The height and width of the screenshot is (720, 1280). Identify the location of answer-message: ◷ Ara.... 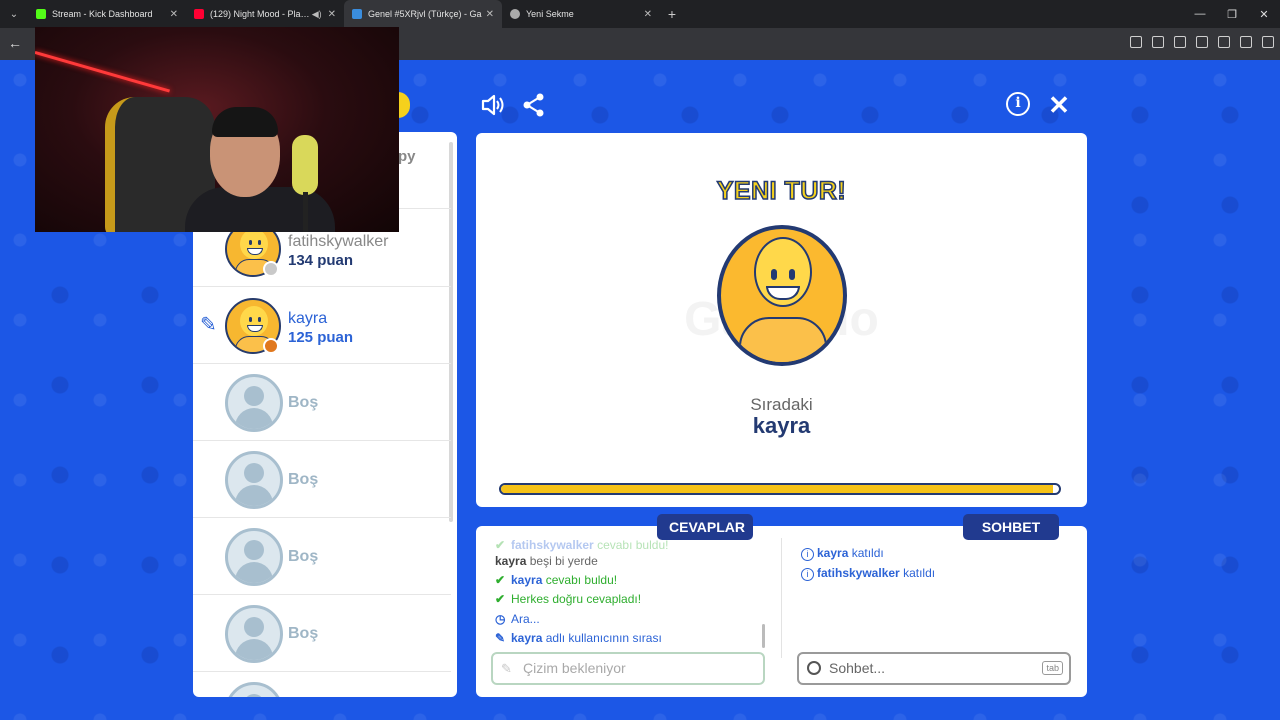
(517, 619).